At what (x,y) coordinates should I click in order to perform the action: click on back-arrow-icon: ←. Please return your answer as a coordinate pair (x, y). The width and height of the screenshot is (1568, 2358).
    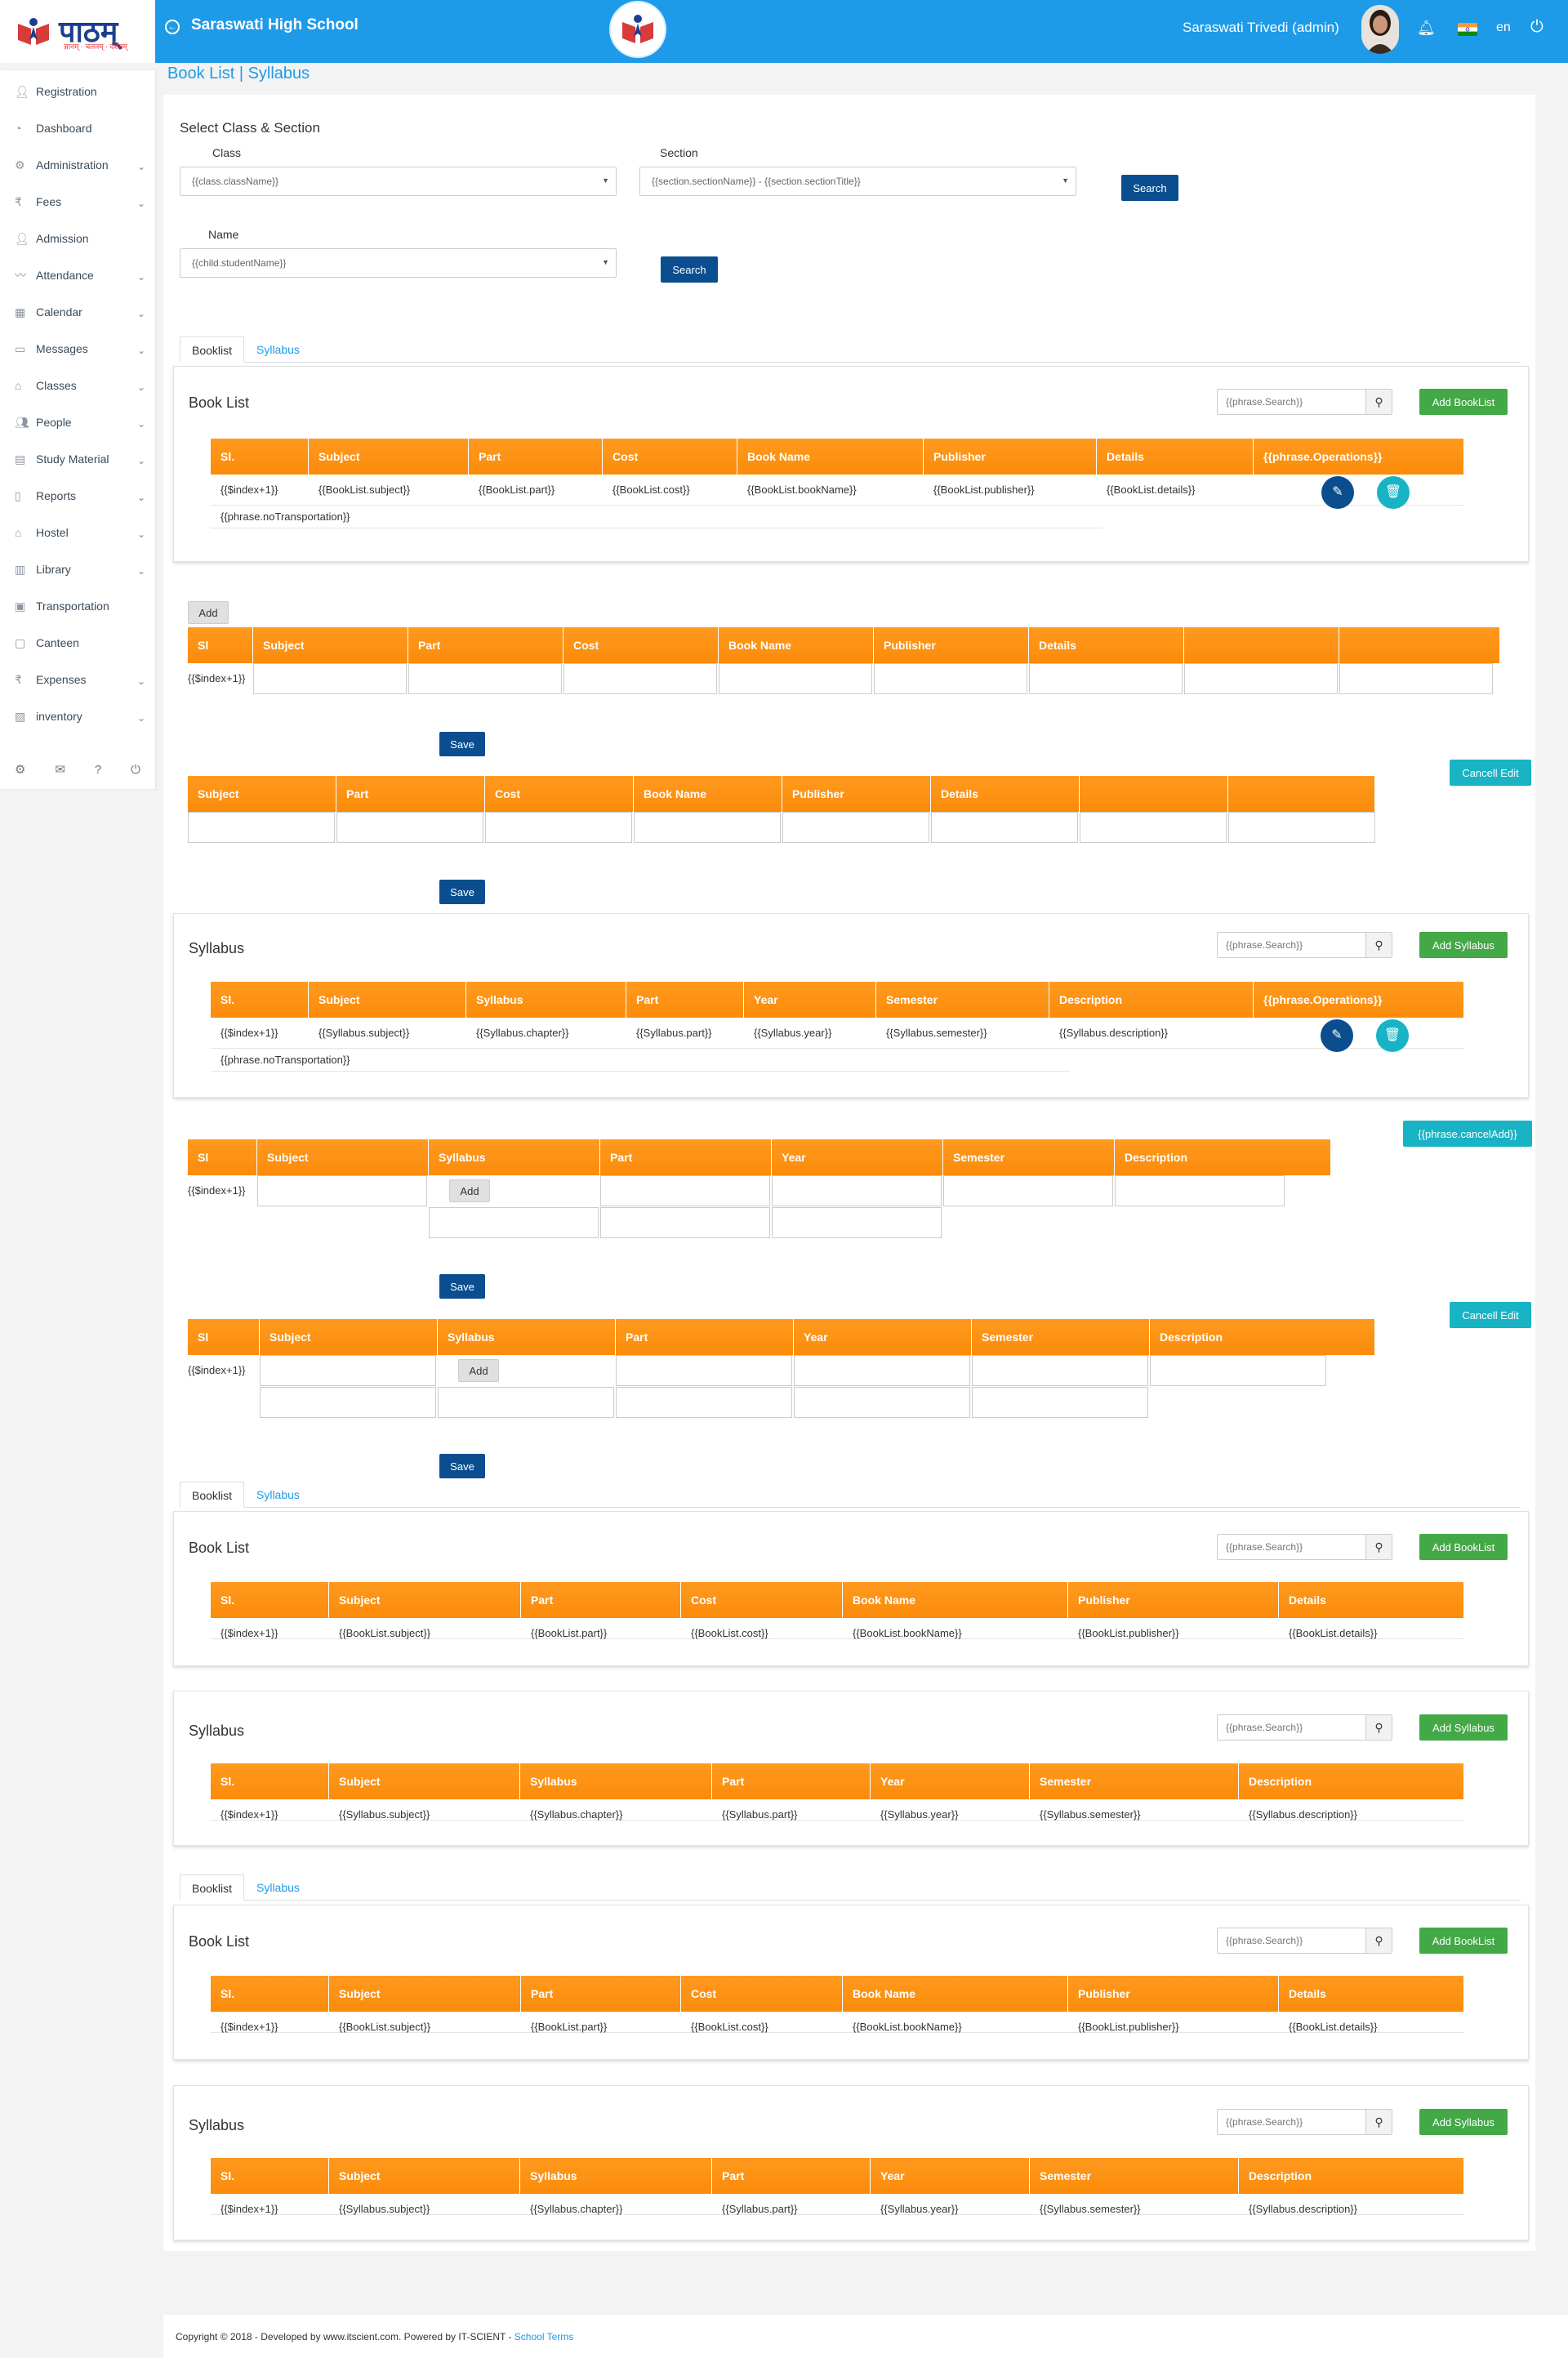
    Looking at the image, I should click on (172, 27).